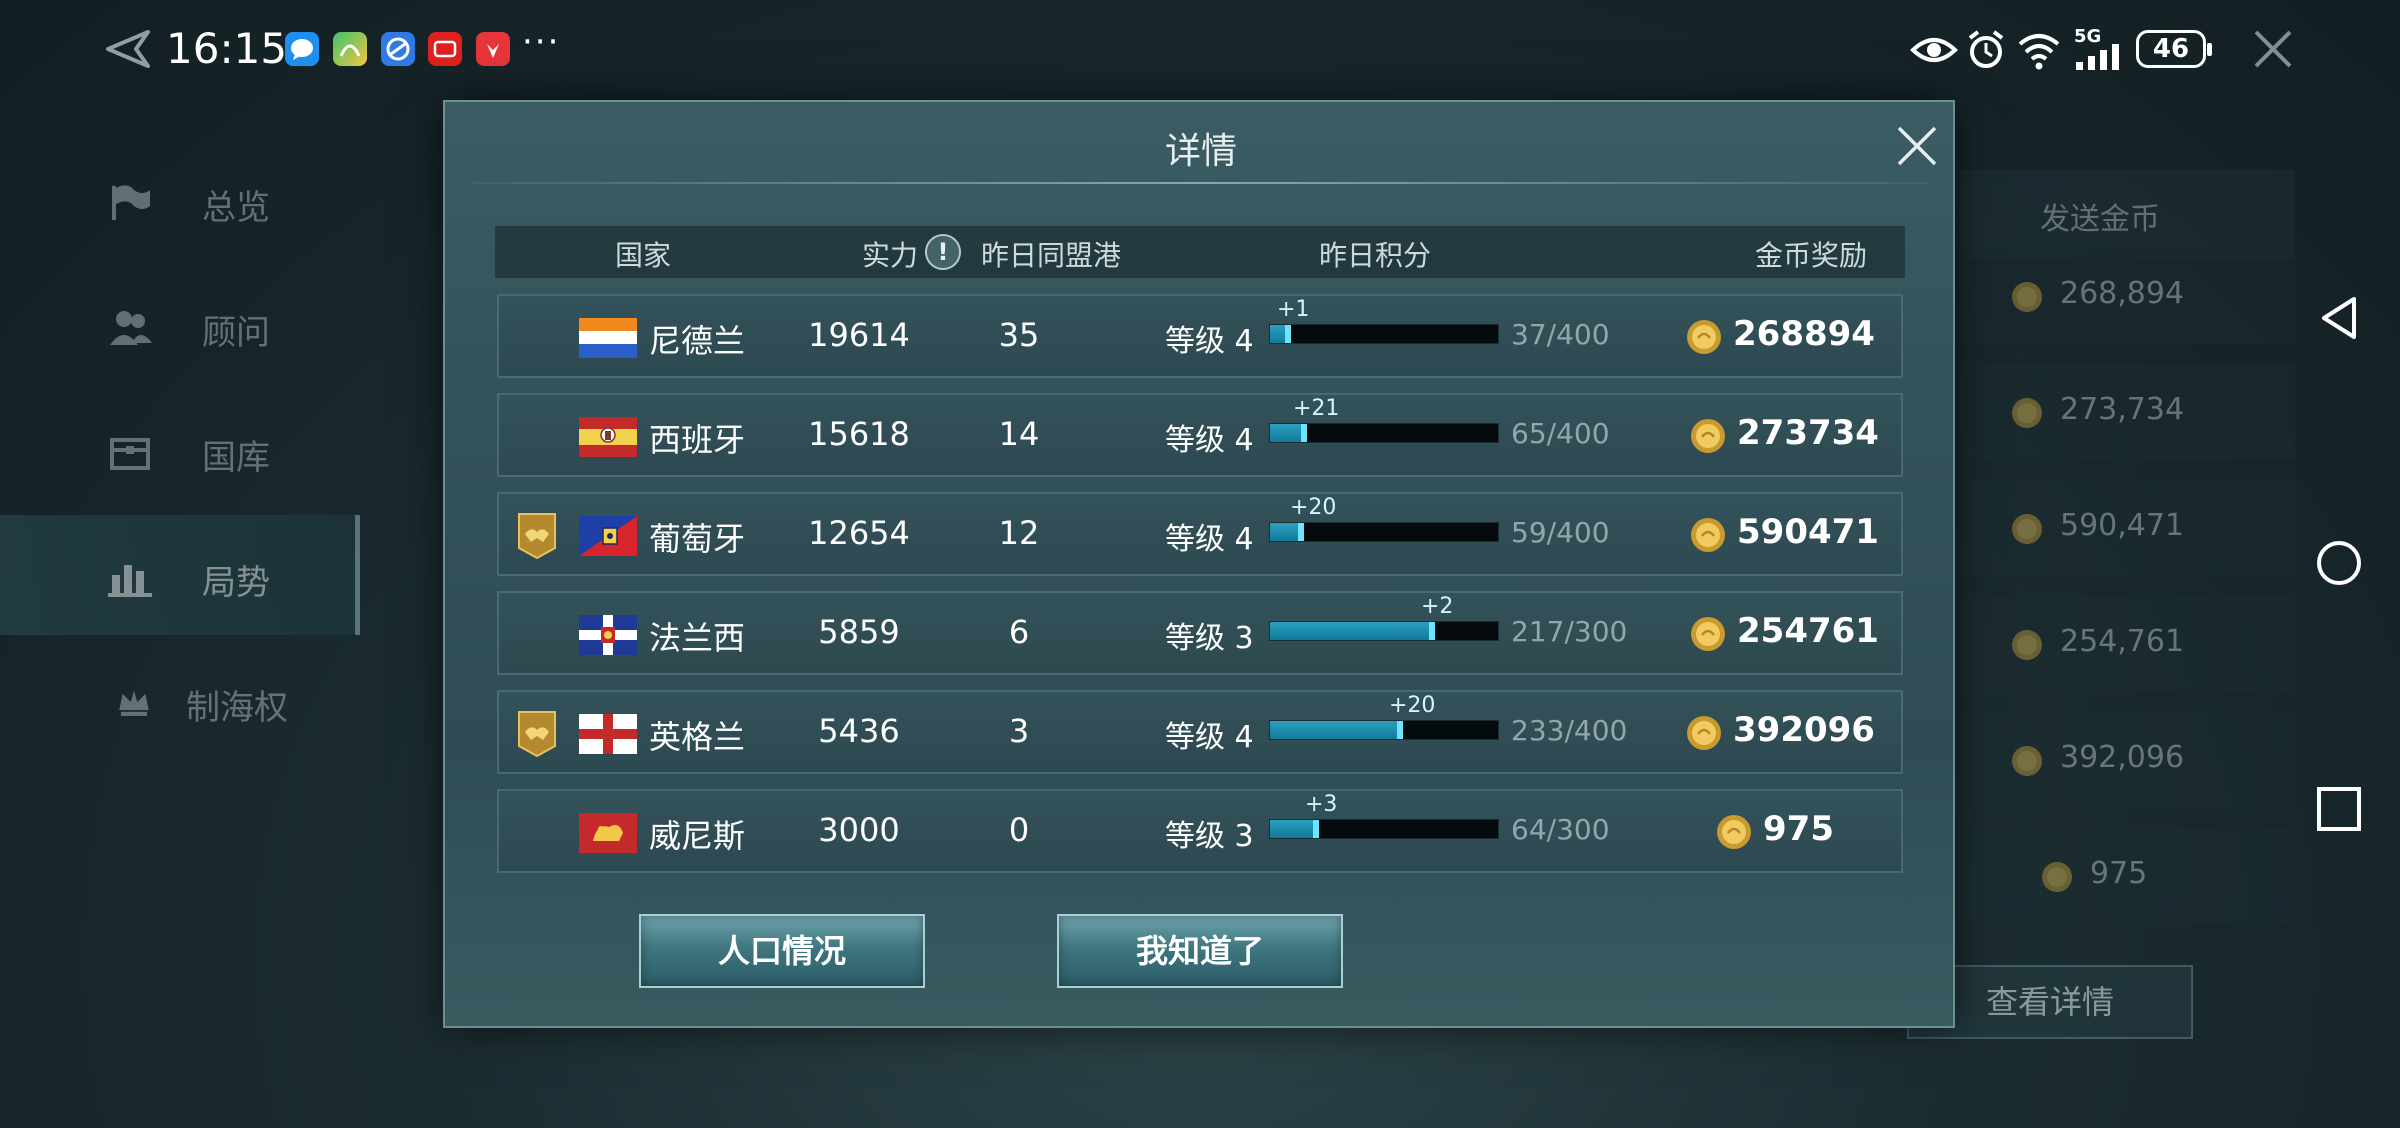 Image resolution: width=2400 pixels, height=1128 pixels. I want to click on table-row: 葡萄牙 12654 12 等级 4 +20 59/400 590471, so click(1200, 534).